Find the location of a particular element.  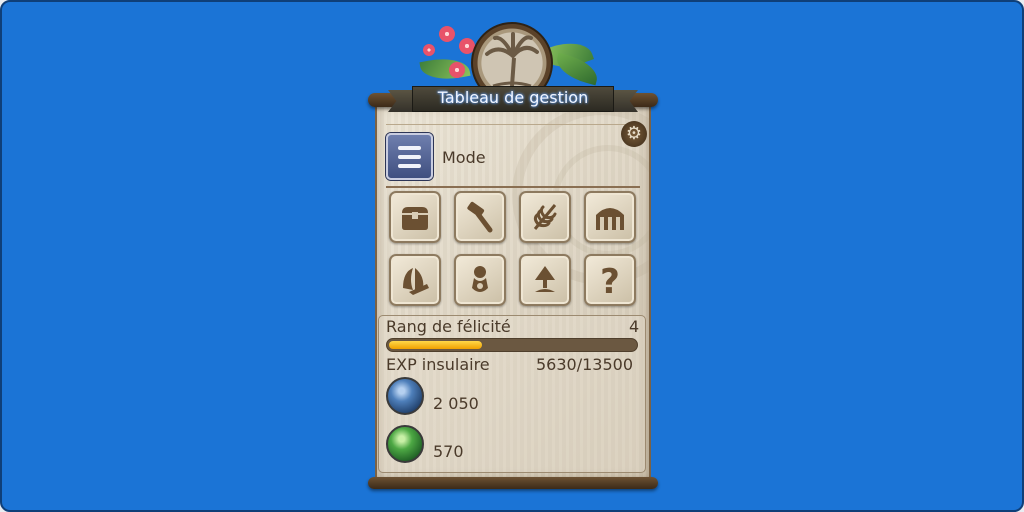

help-icon: ? is located at coordinates (610, 280).